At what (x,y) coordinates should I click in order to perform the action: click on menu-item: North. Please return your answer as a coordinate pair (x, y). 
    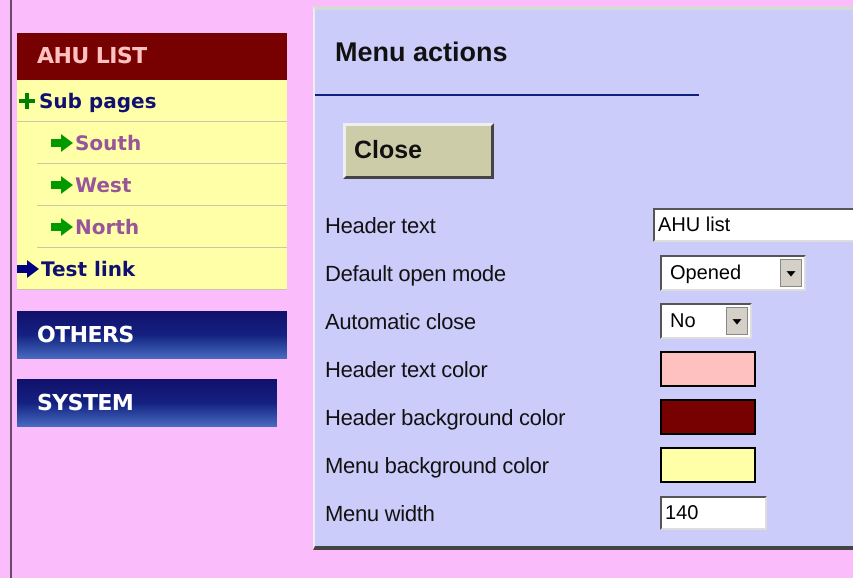
    Looking at the image, I should click on (107, 227).